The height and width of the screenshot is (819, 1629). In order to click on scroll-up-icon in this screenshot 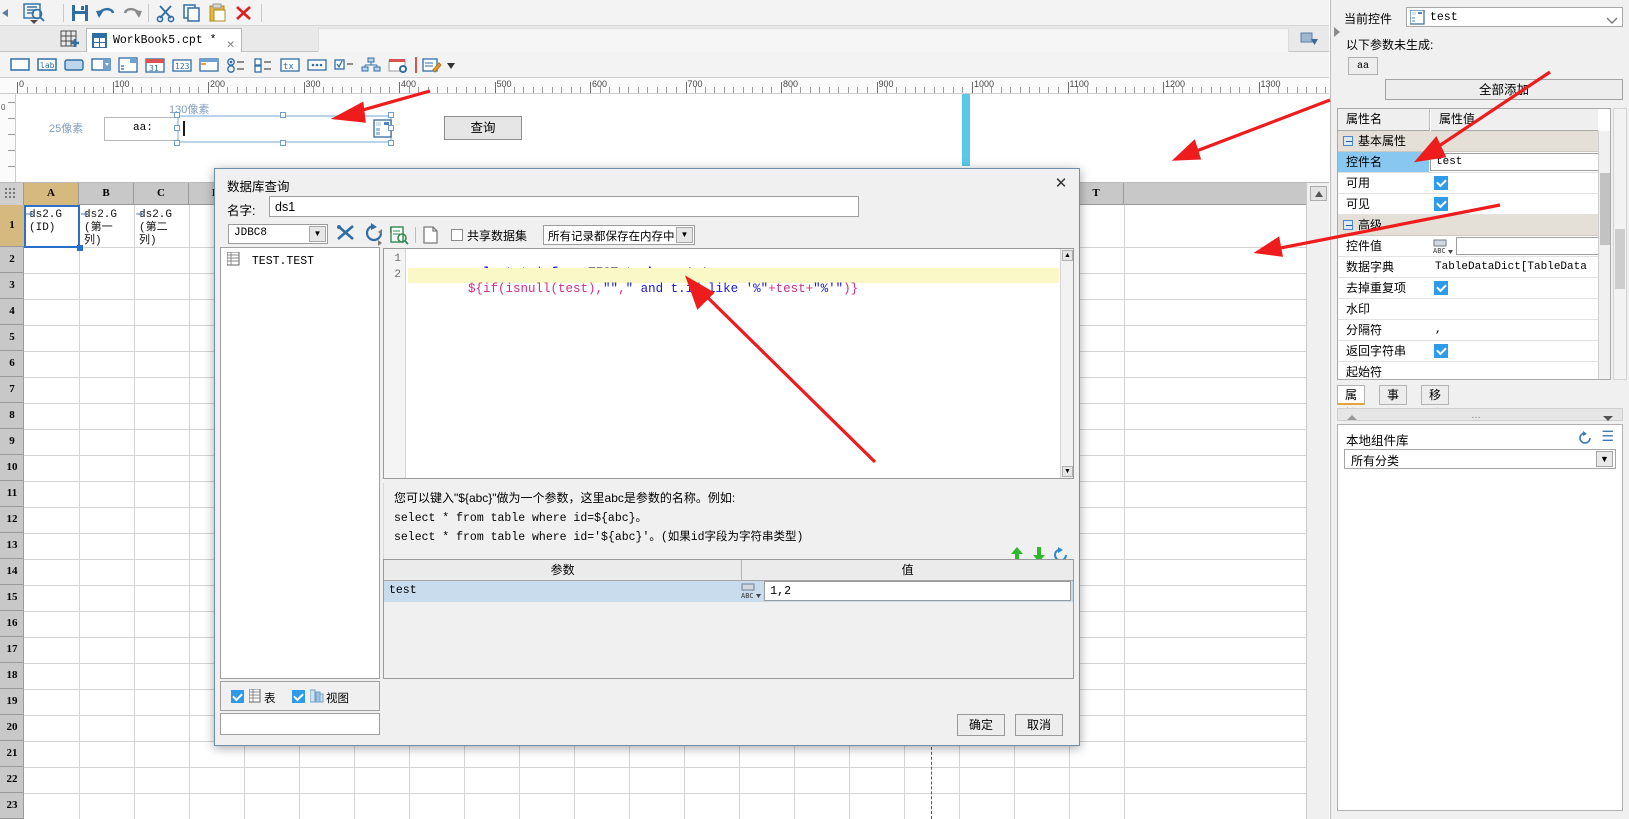, I will do `click(1318, 193)`.